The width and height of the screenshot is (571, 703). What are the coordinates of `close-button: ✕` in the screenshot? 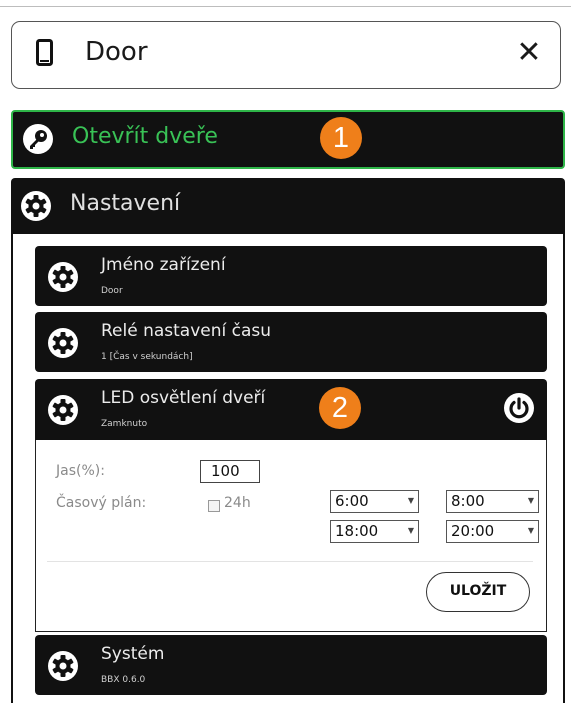 It's located at (529, 53).